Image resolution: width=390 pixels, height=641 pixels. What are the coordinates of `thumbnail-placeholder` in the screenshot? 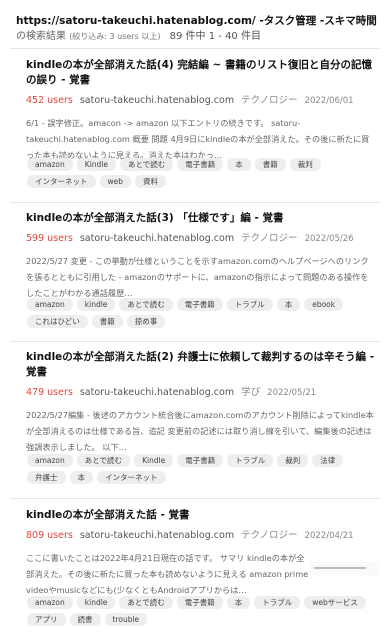 It's located at (340, 568).